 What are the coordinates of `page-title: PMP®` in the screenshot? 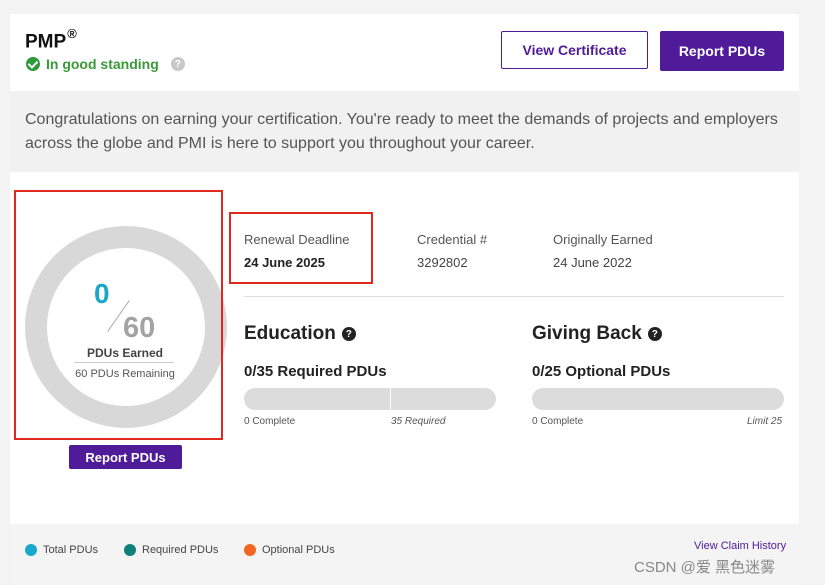 It's located at (51, 39).